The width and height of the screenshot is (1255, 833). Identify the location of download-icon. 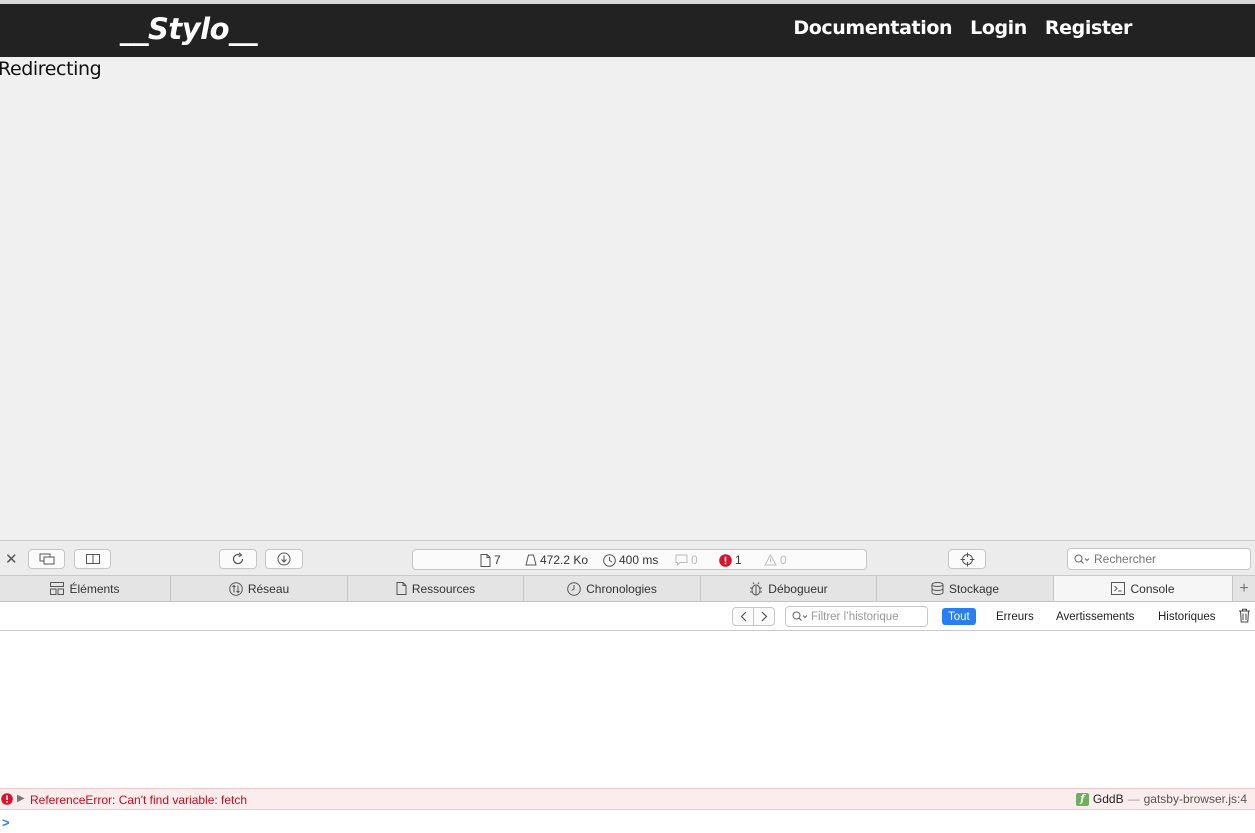
(284, 559).